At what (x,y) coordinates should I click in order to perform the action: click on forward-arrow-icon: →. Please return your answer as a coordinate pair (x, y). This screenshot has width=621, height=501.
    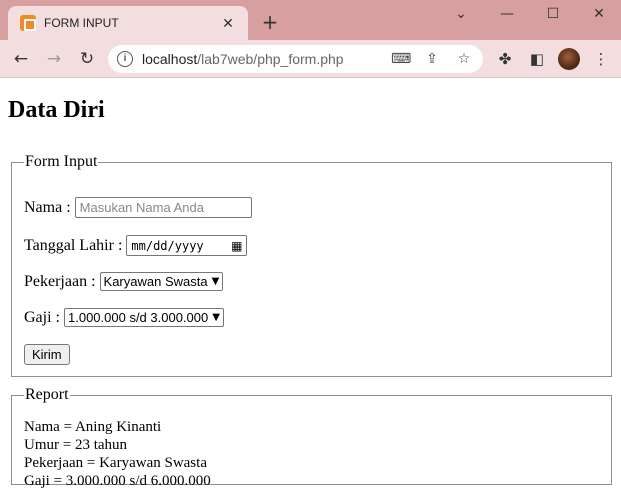
    Looking at the image, I should click on (54, 59).